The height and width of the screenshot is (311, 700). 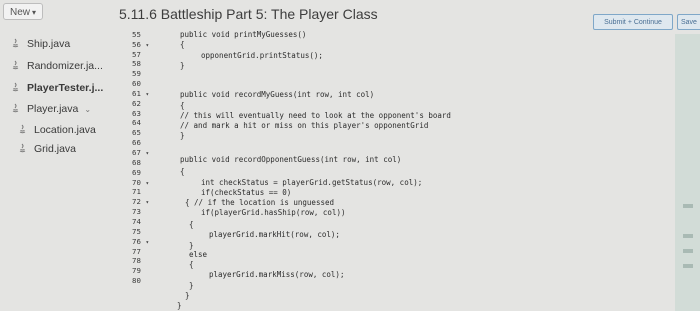 What do you see at coordinates (260, 202) in the screenshot?
I see `code-line: { // if the location is unguessed` at bounding box center [260, 202].